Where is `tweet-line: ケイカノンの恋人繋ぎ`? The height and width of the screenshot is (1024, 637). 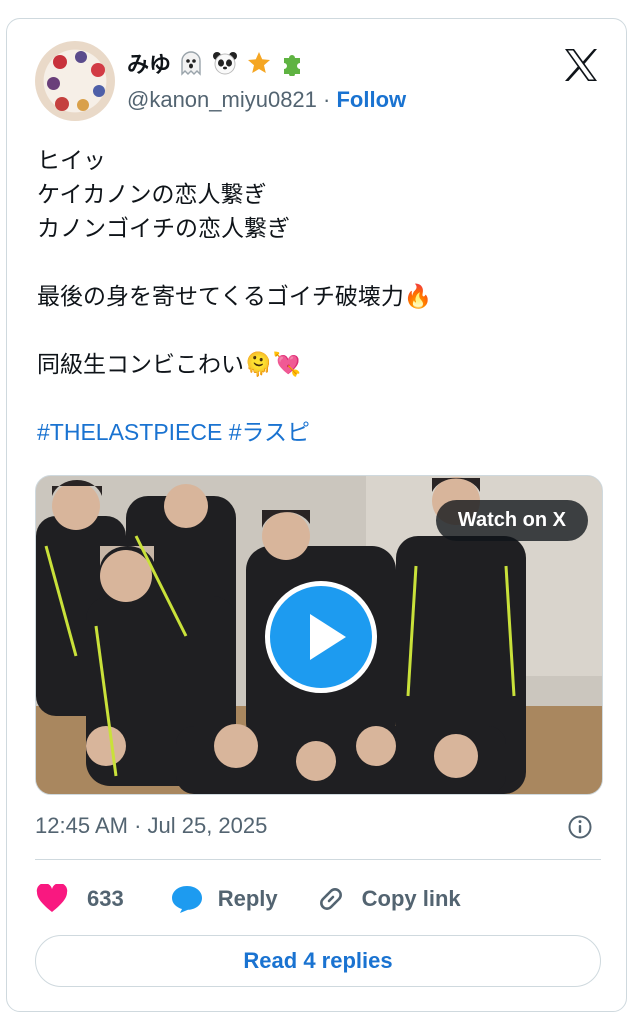 tweet-line: ケイカノンの恋人繋ぎ is located at coordinates (152, 194).